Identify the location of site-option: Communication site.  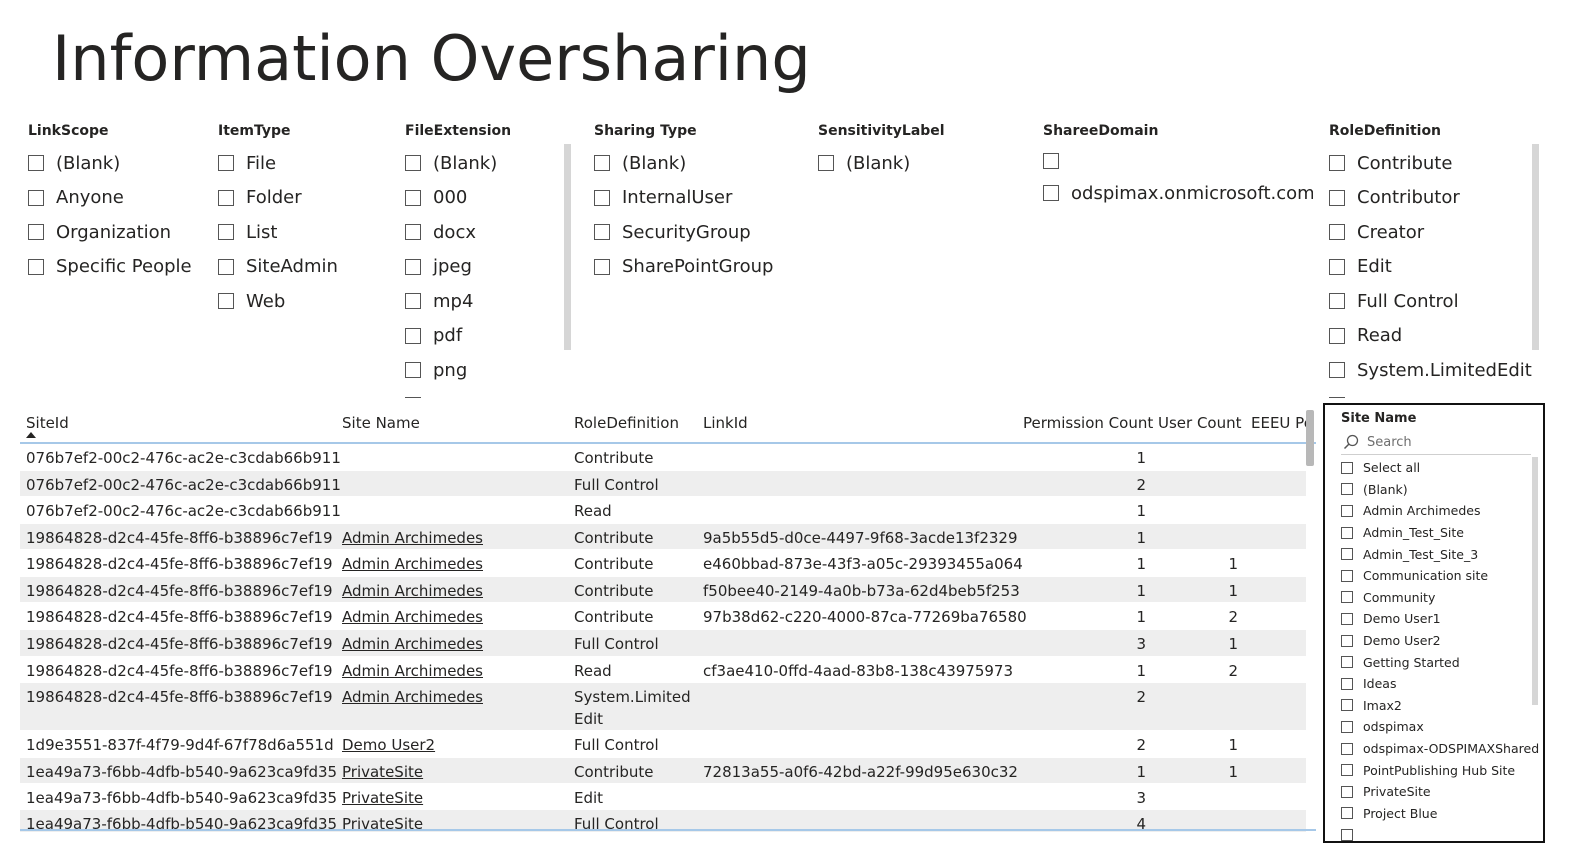
(1440, 576).